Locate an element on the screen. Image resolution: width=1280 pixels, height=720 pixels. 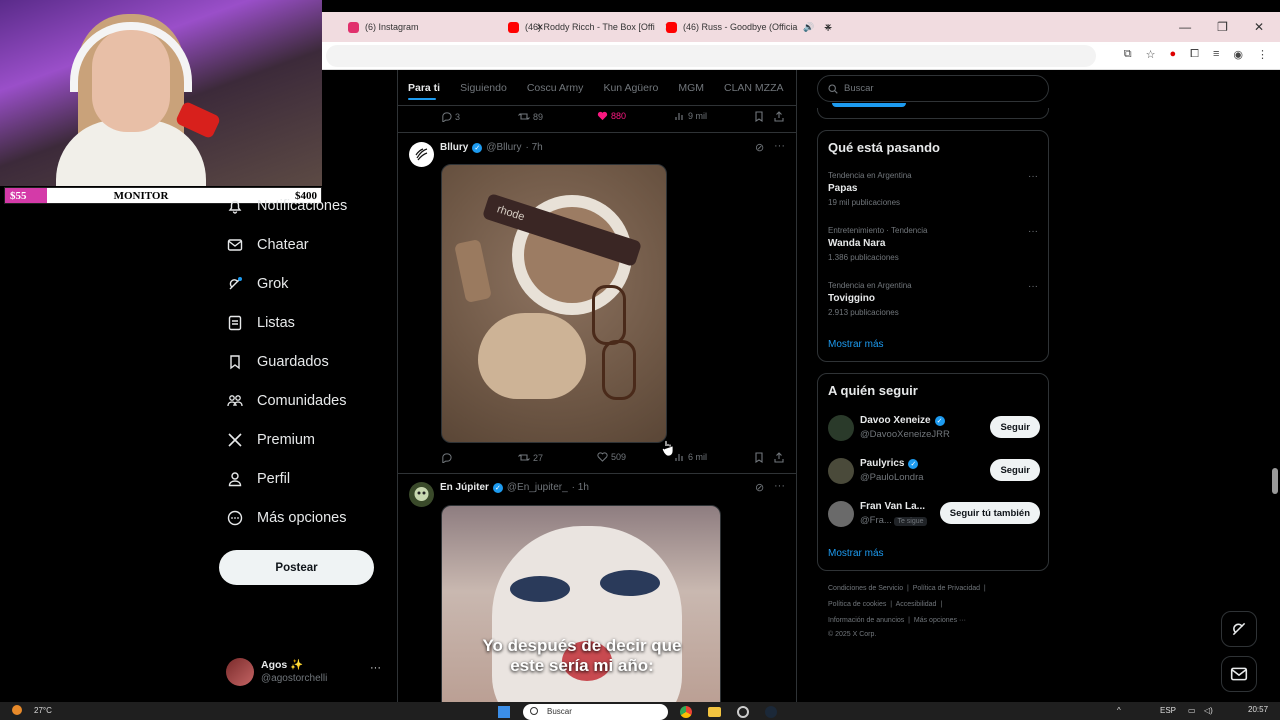
footer-link: Información de anuncios is located at coordinates (866, 620).